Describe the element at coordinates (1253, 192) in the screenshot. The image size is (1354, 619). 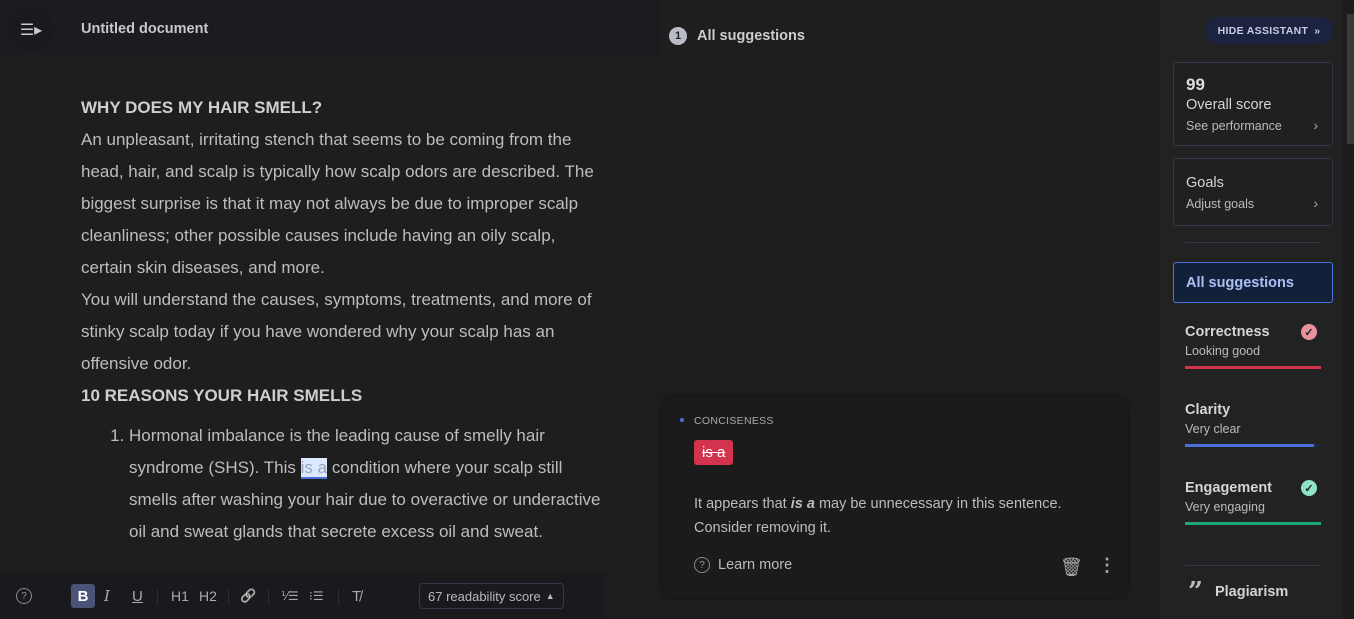
I see `goals-card: Goals Adjust goals ›` at that location.